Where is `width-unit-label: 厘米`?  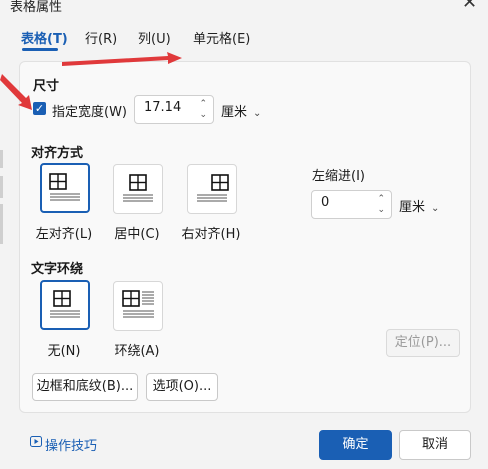 width-unit-label: 厘米 is located at coordinates (234, 112).